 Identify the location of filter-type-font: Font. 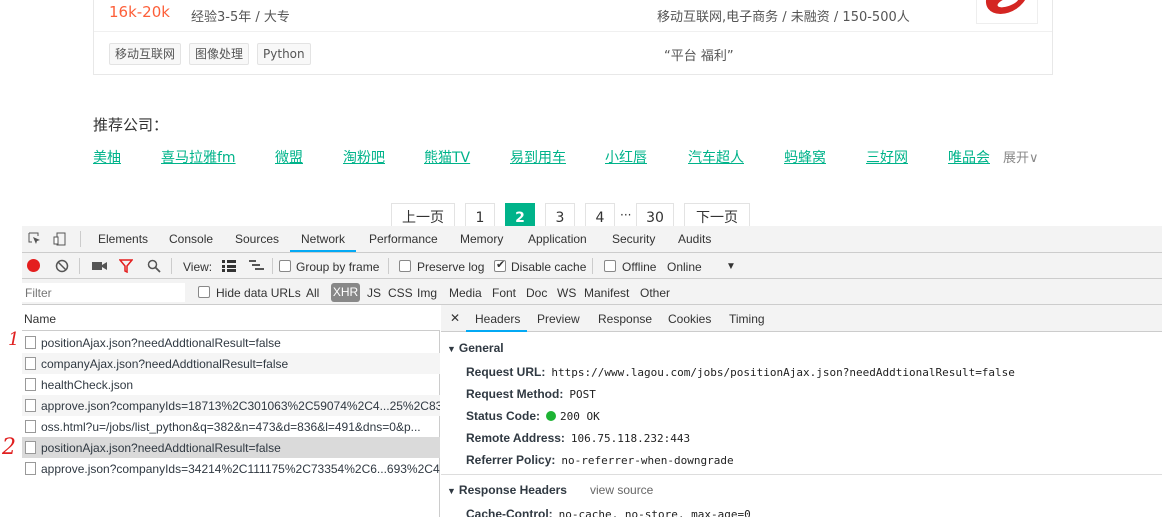
(504, 293).